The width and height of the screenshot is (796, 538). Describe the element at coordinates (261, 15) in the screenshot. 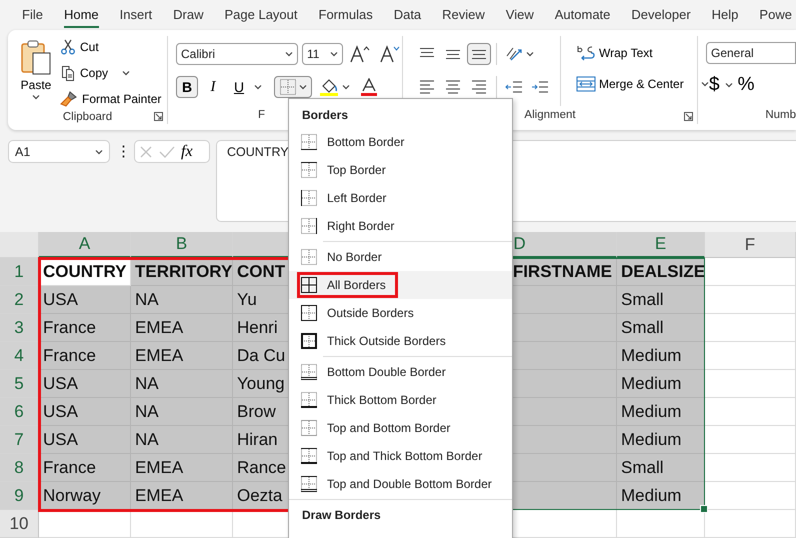

I see `ribbon-tab: Page Layout` at that location.